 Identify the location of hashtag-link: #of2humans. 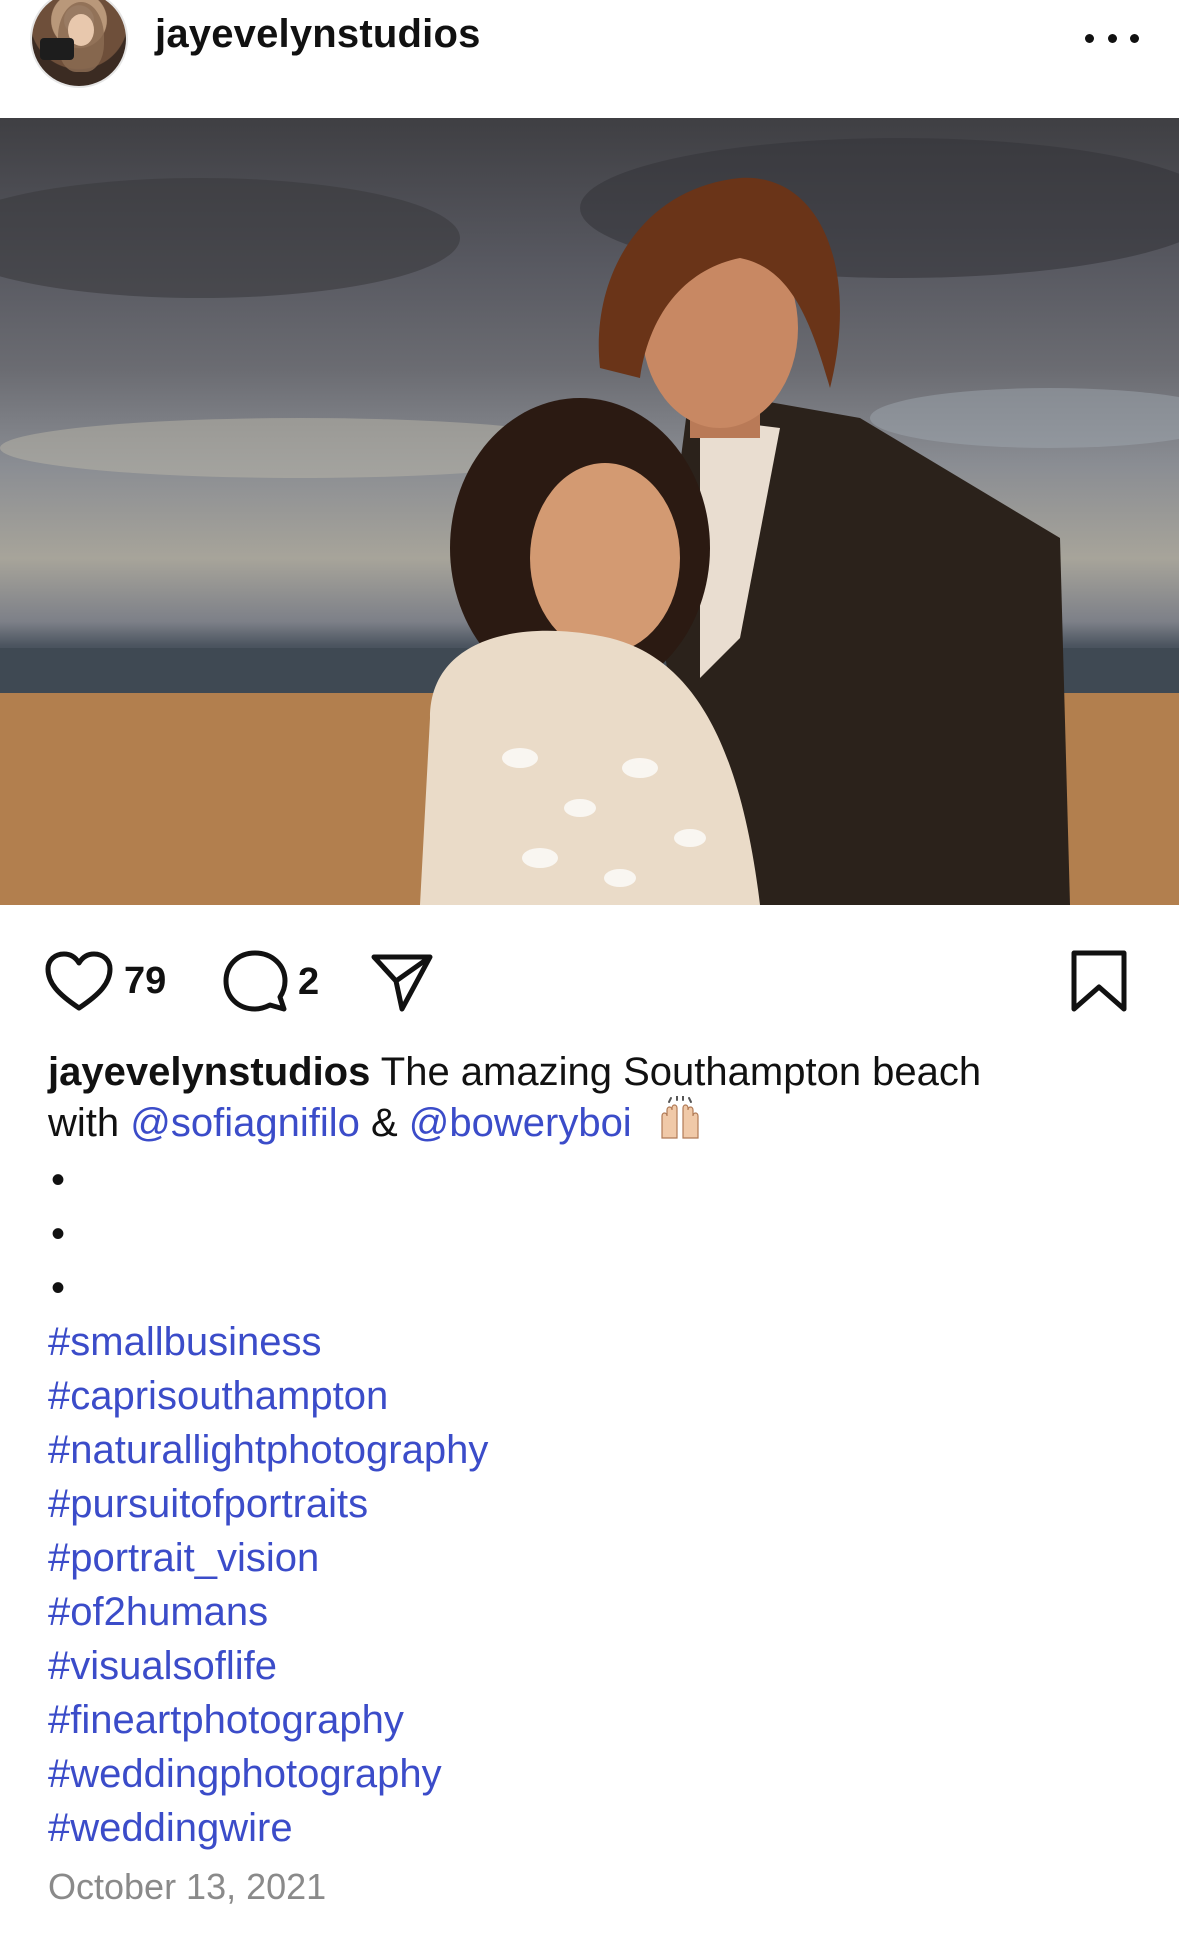
(598, 1612).